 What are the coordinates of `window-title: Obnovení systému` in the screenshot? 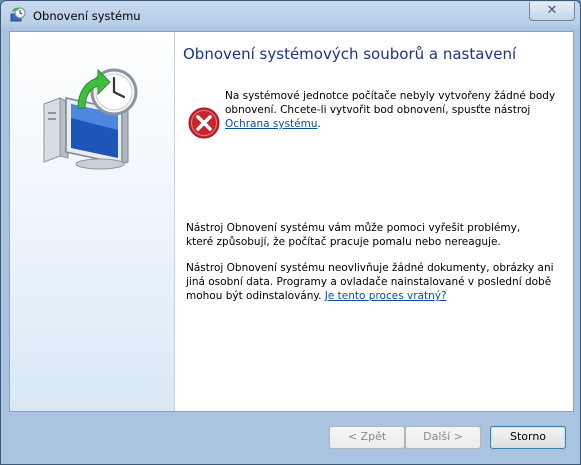 It's located at (87, 16).